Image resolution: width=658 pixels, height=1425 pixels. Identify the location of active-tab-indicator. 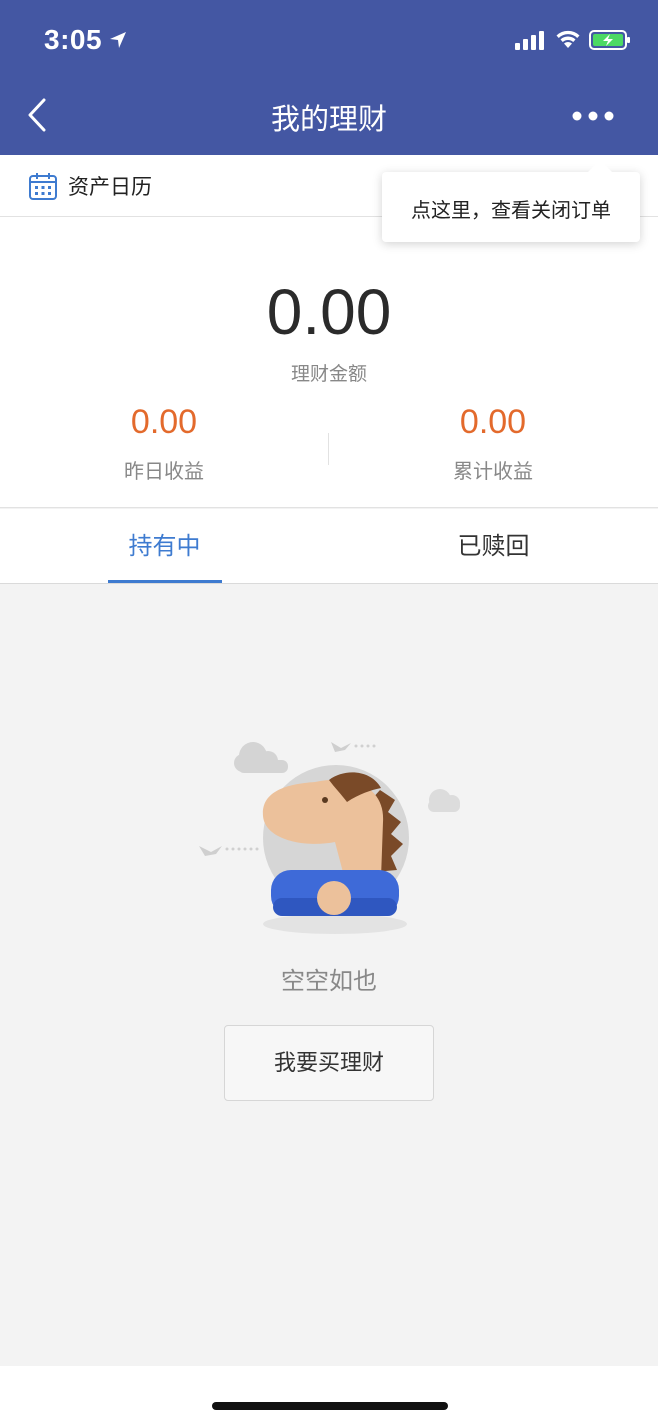
(165, 581).